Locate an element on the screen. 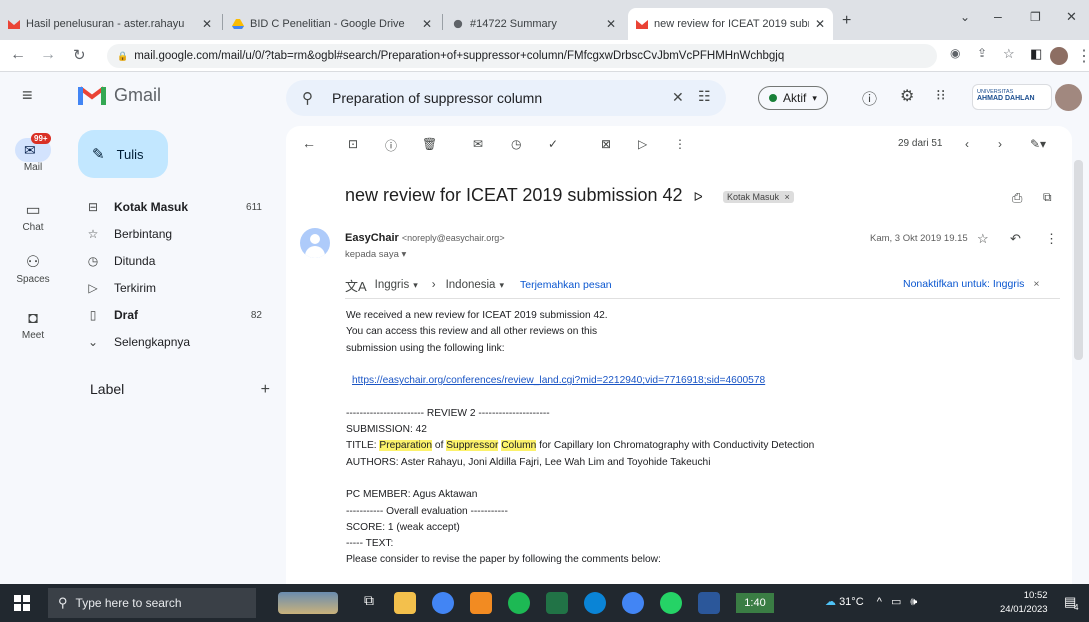 The image size is (1089, 622). add-label-icon: + is located at coordinates (265, 390).